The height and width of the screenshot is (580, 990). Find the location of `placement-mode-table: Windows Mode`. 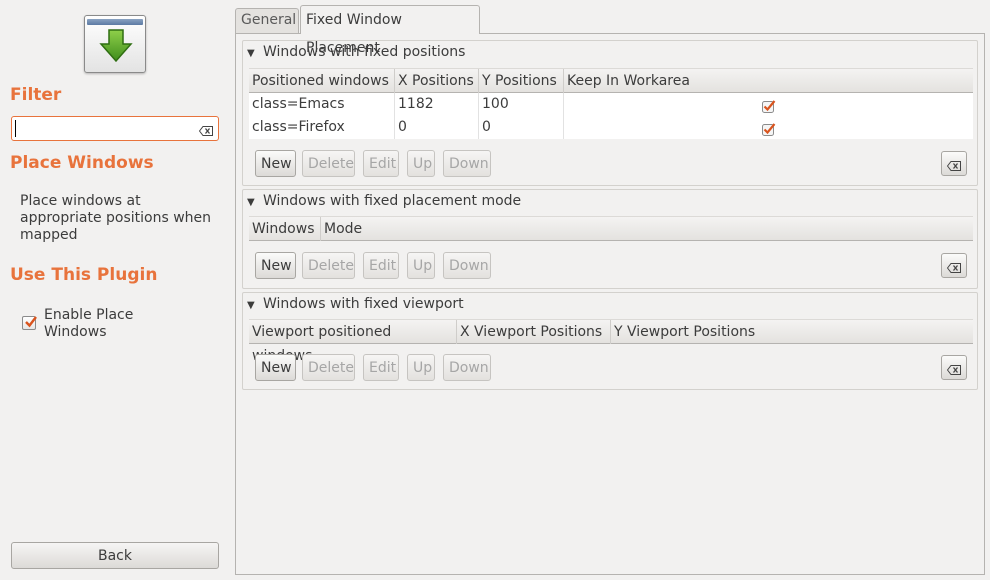

placement-mode-table: Windows Mode is located at coordinates (611, 228).